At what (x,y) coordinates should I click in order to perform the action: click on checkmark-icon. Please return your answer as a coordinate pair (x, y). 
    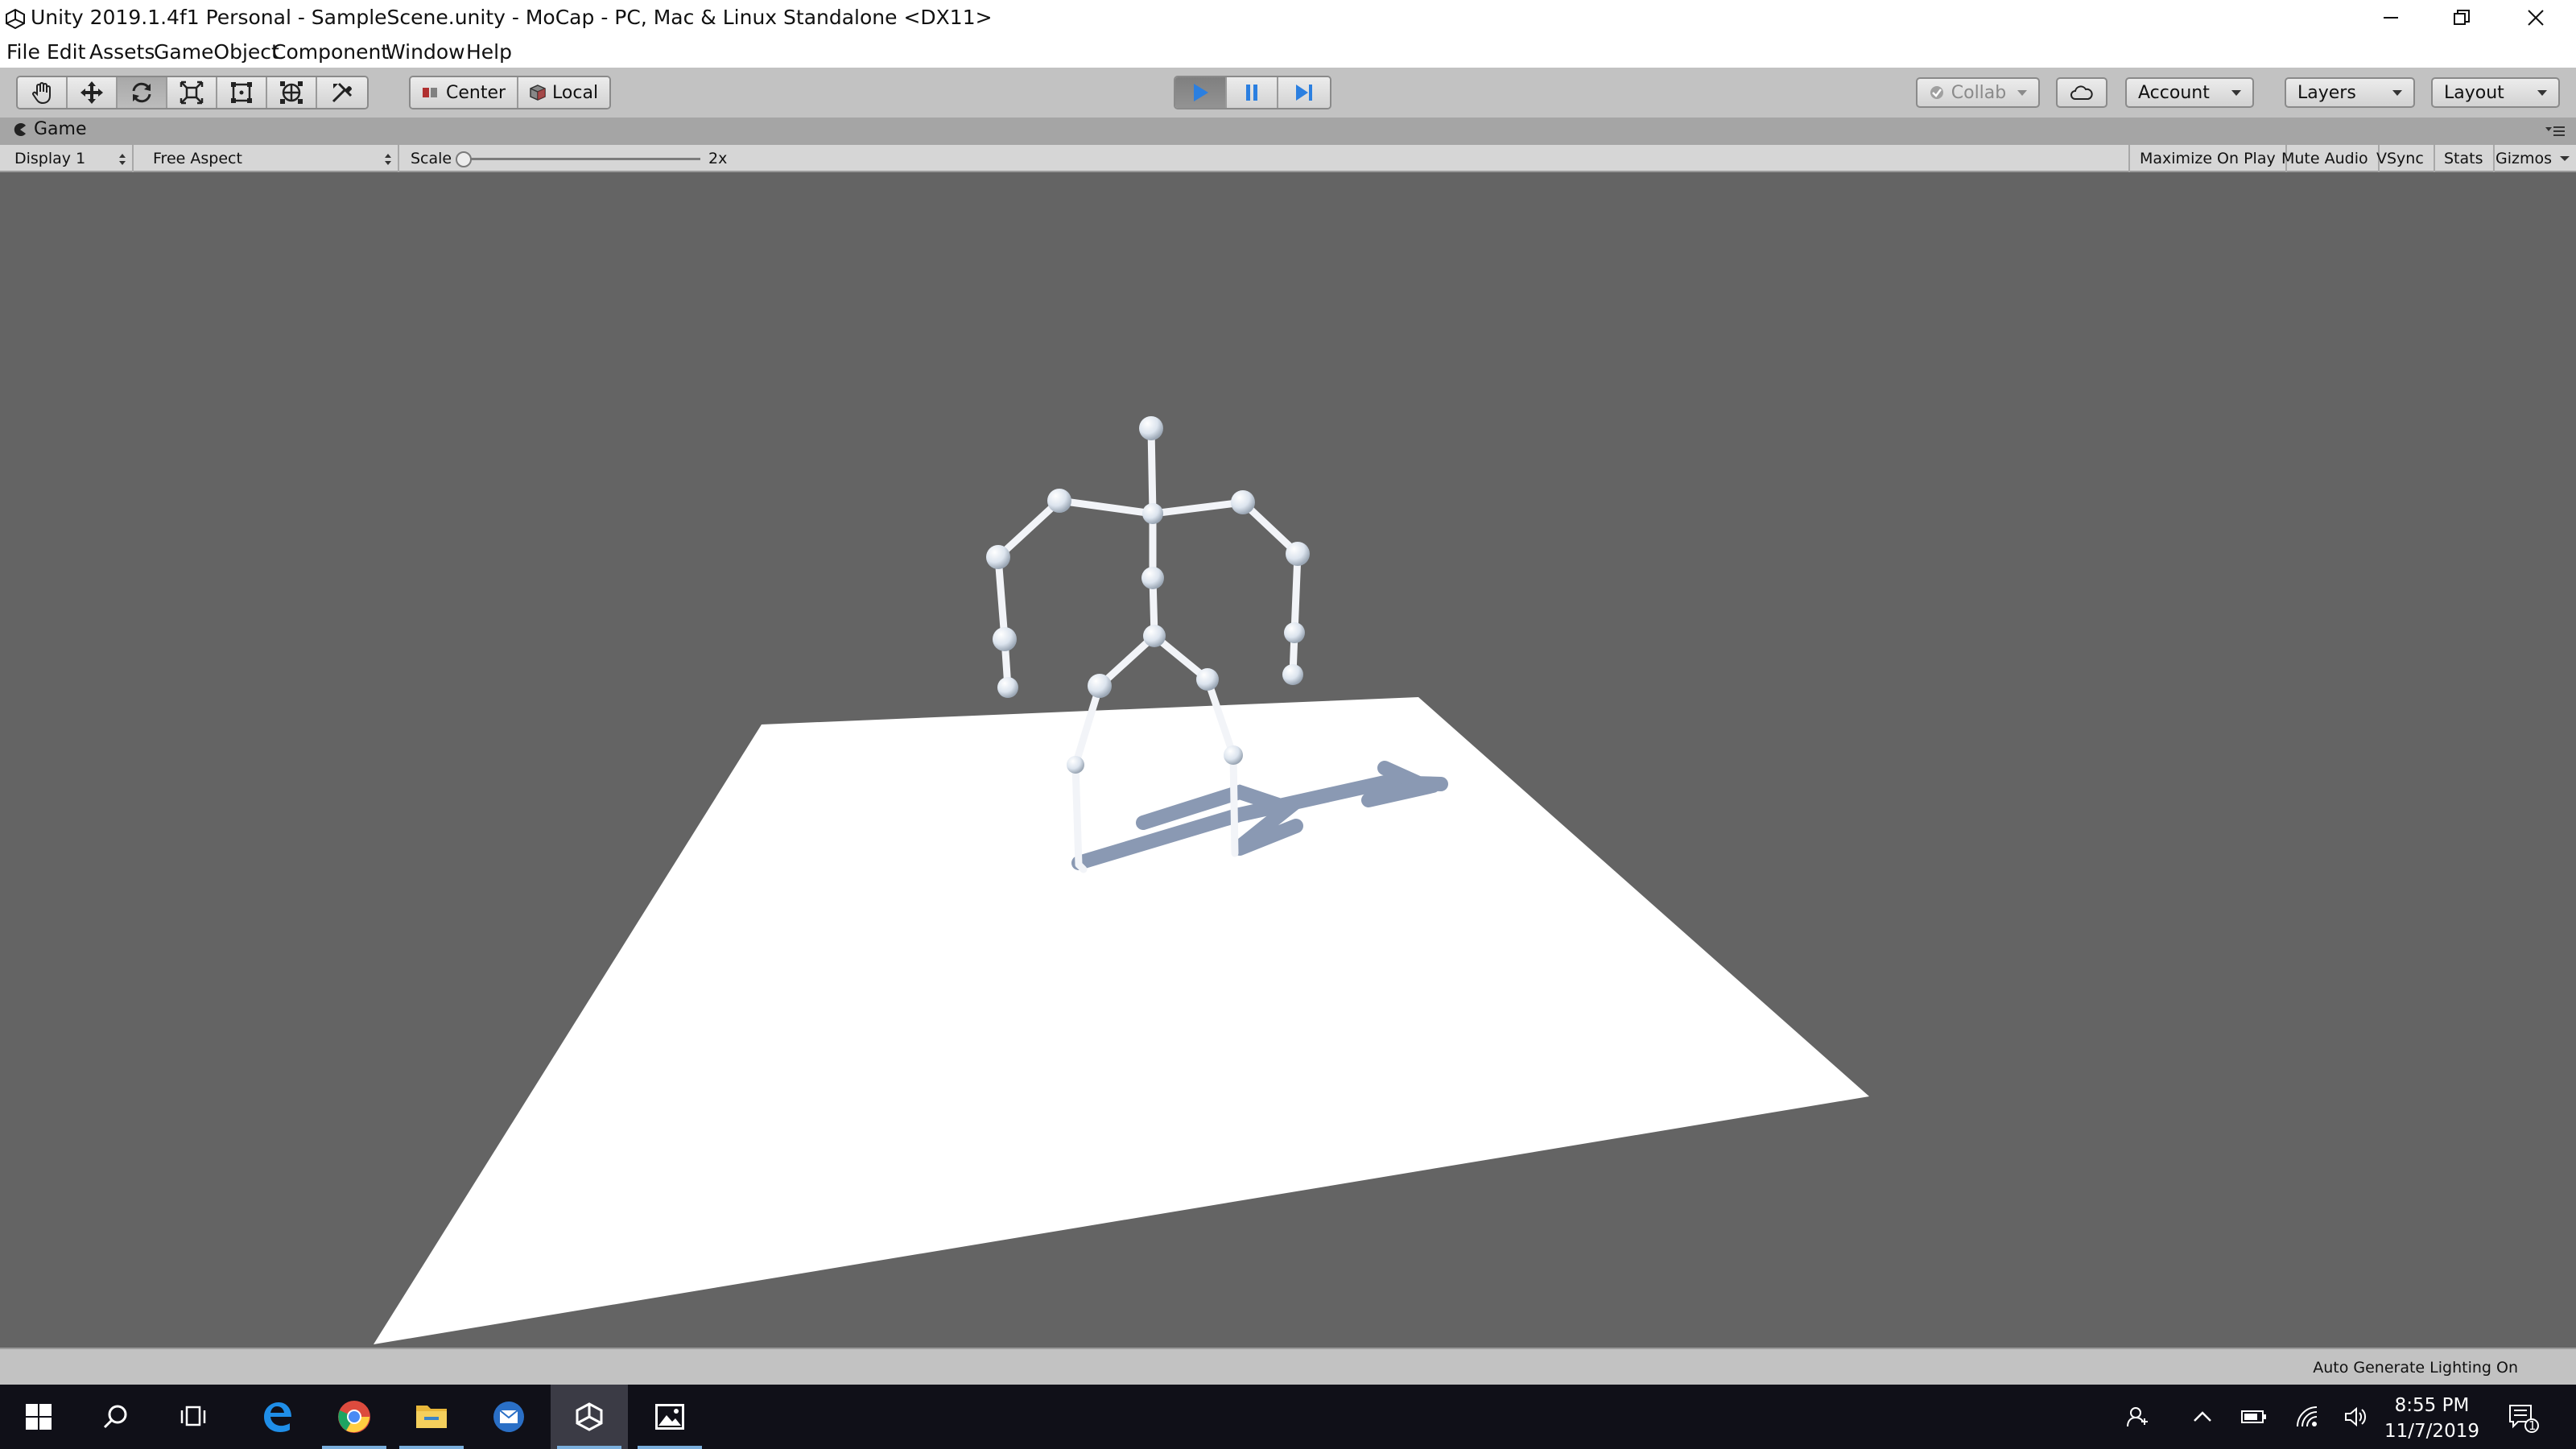
    Looking at the image, I should click on (1936, 92).